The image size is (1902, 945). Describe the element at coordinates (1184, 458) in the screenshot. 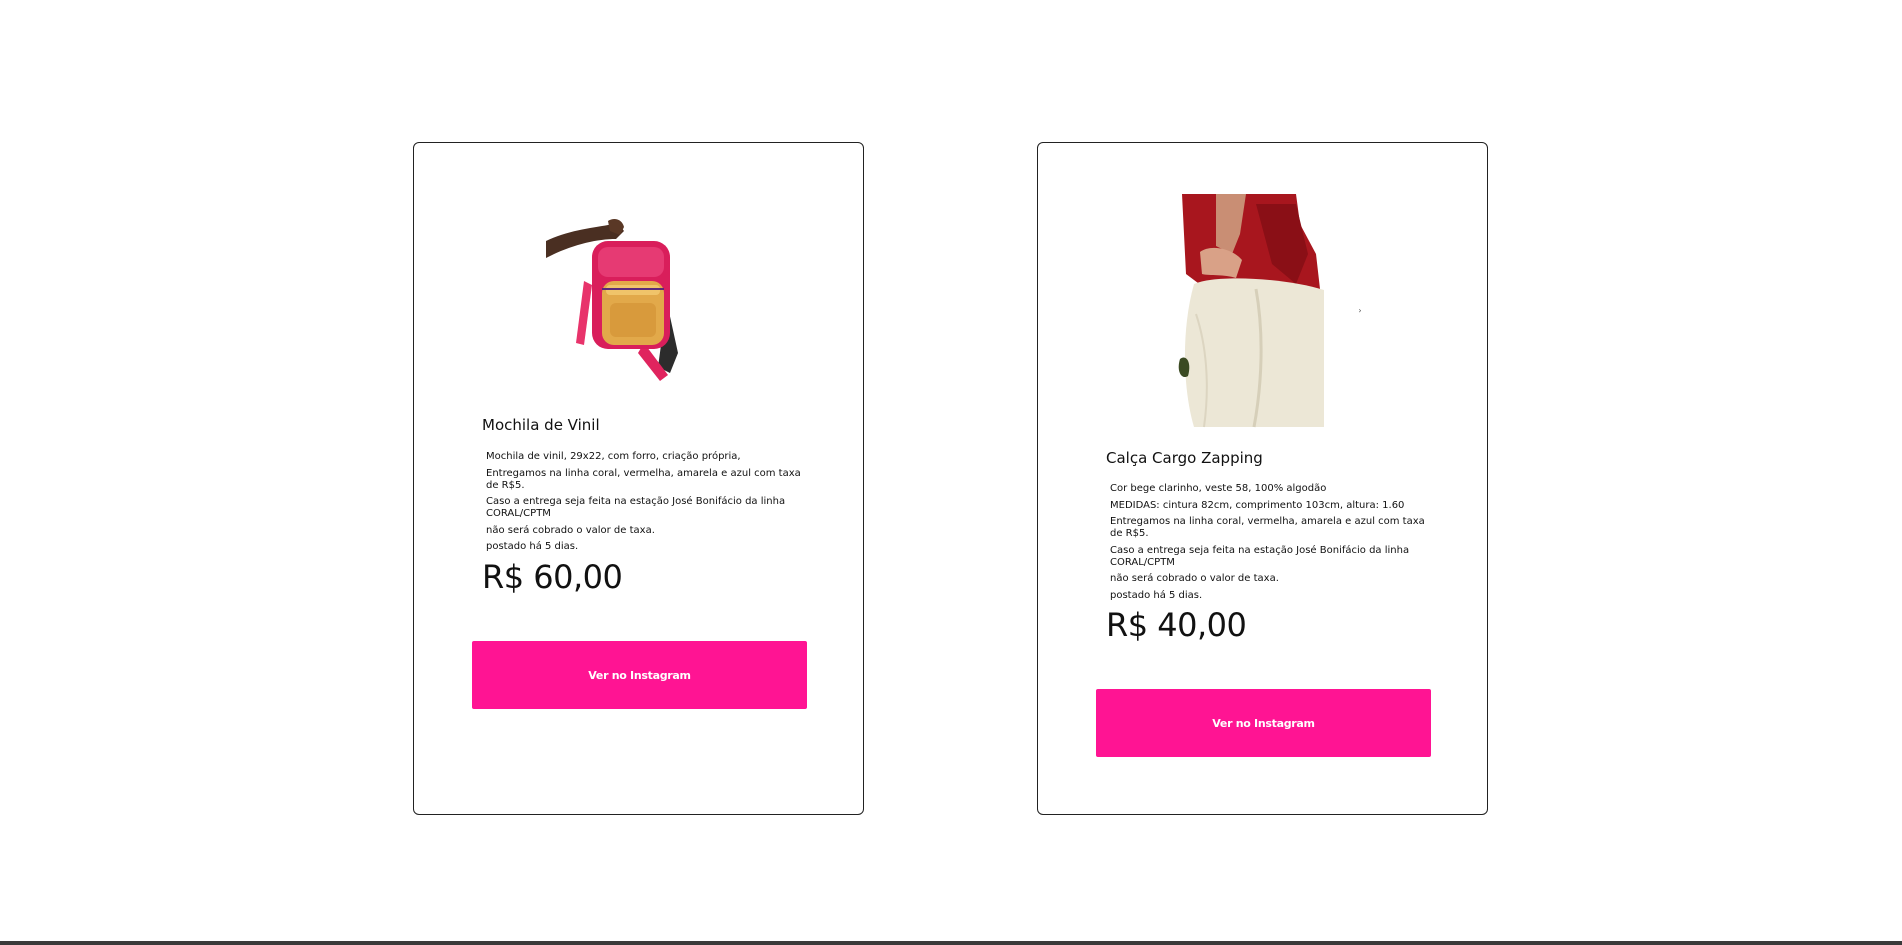

I see `product-title: Calça Cargo Zapping` at that location.